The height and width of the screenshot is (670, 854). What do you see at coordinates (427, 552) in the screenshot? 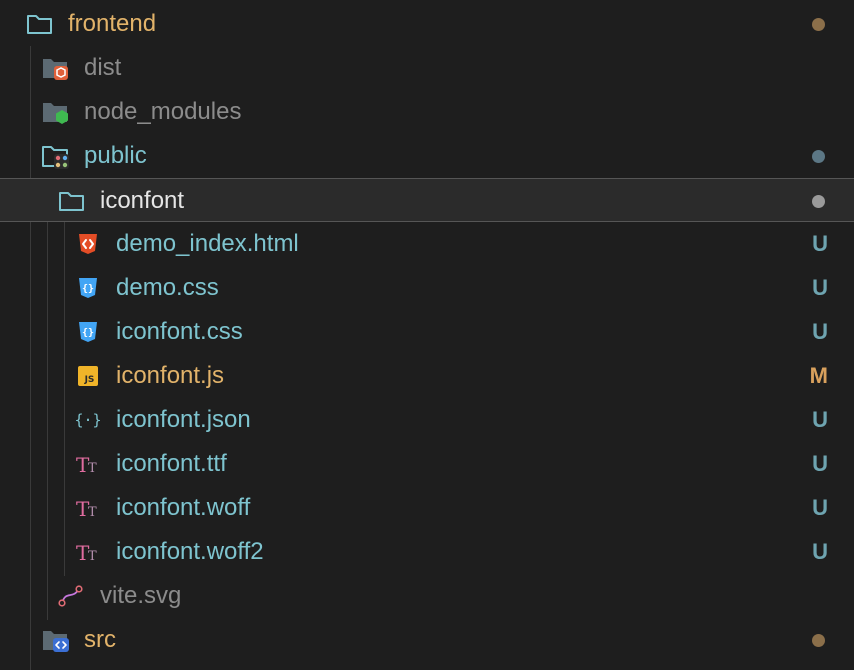
I see `tree-item-file: T T iconfont.woff2 U` at bounding box center [427, 552].